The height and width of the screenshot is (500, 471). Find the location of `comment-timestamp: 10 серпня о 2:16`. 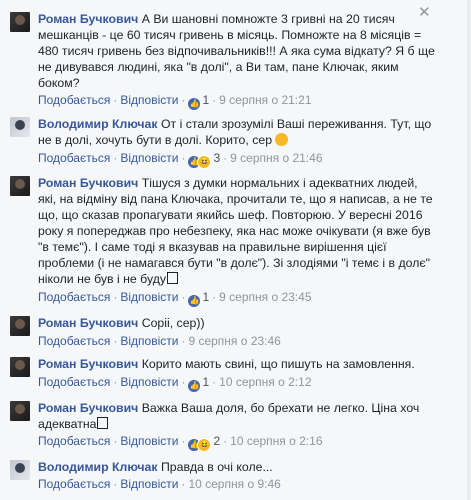

comment-timestamp: 10 серпня о 2:16 is located at coordinates (276, 441).